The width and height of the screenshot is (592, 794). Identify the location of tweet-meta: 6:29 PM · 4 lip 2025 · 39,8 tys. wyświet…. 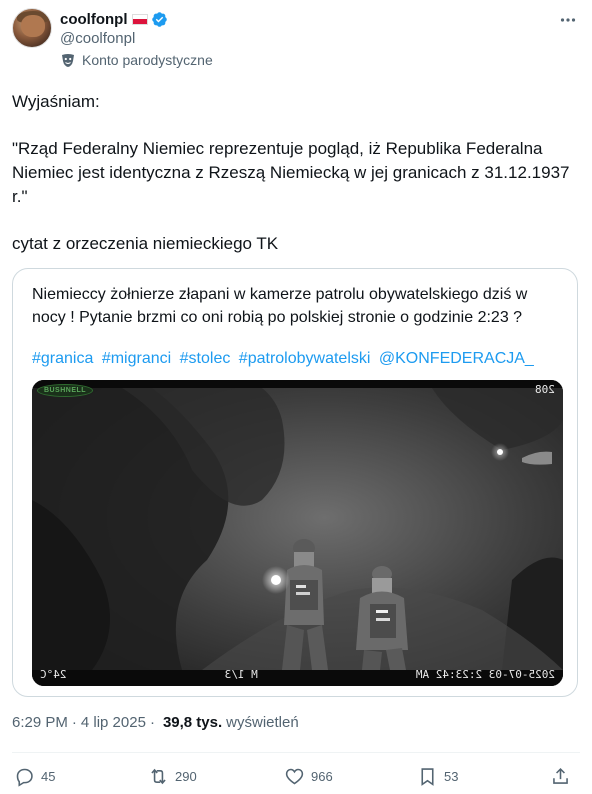
(155, 722).